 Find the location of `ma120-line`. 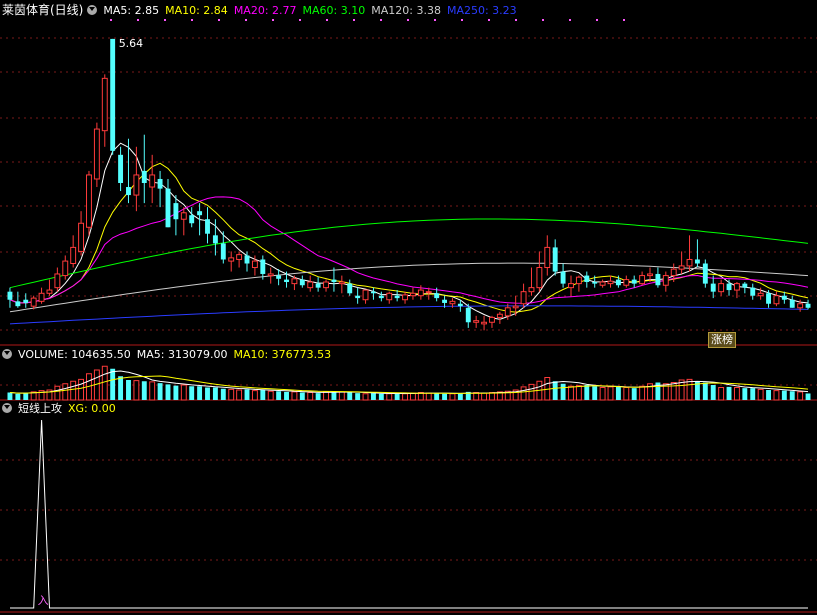

ma120-line is located at coordinates (409, 287).